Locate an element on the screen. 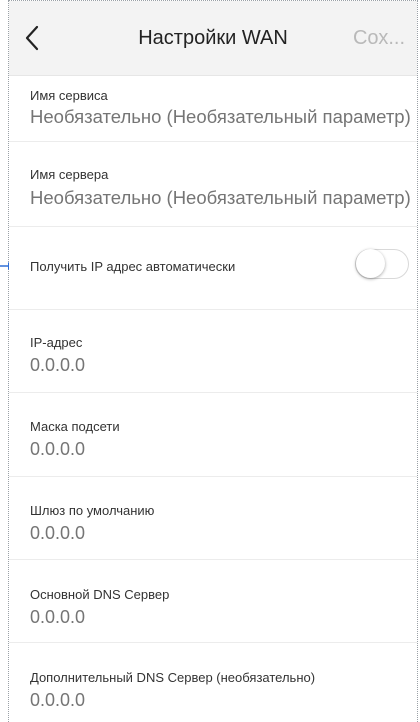  subnet-mask-field: Маска подсети is located at coordinates (213, 435).